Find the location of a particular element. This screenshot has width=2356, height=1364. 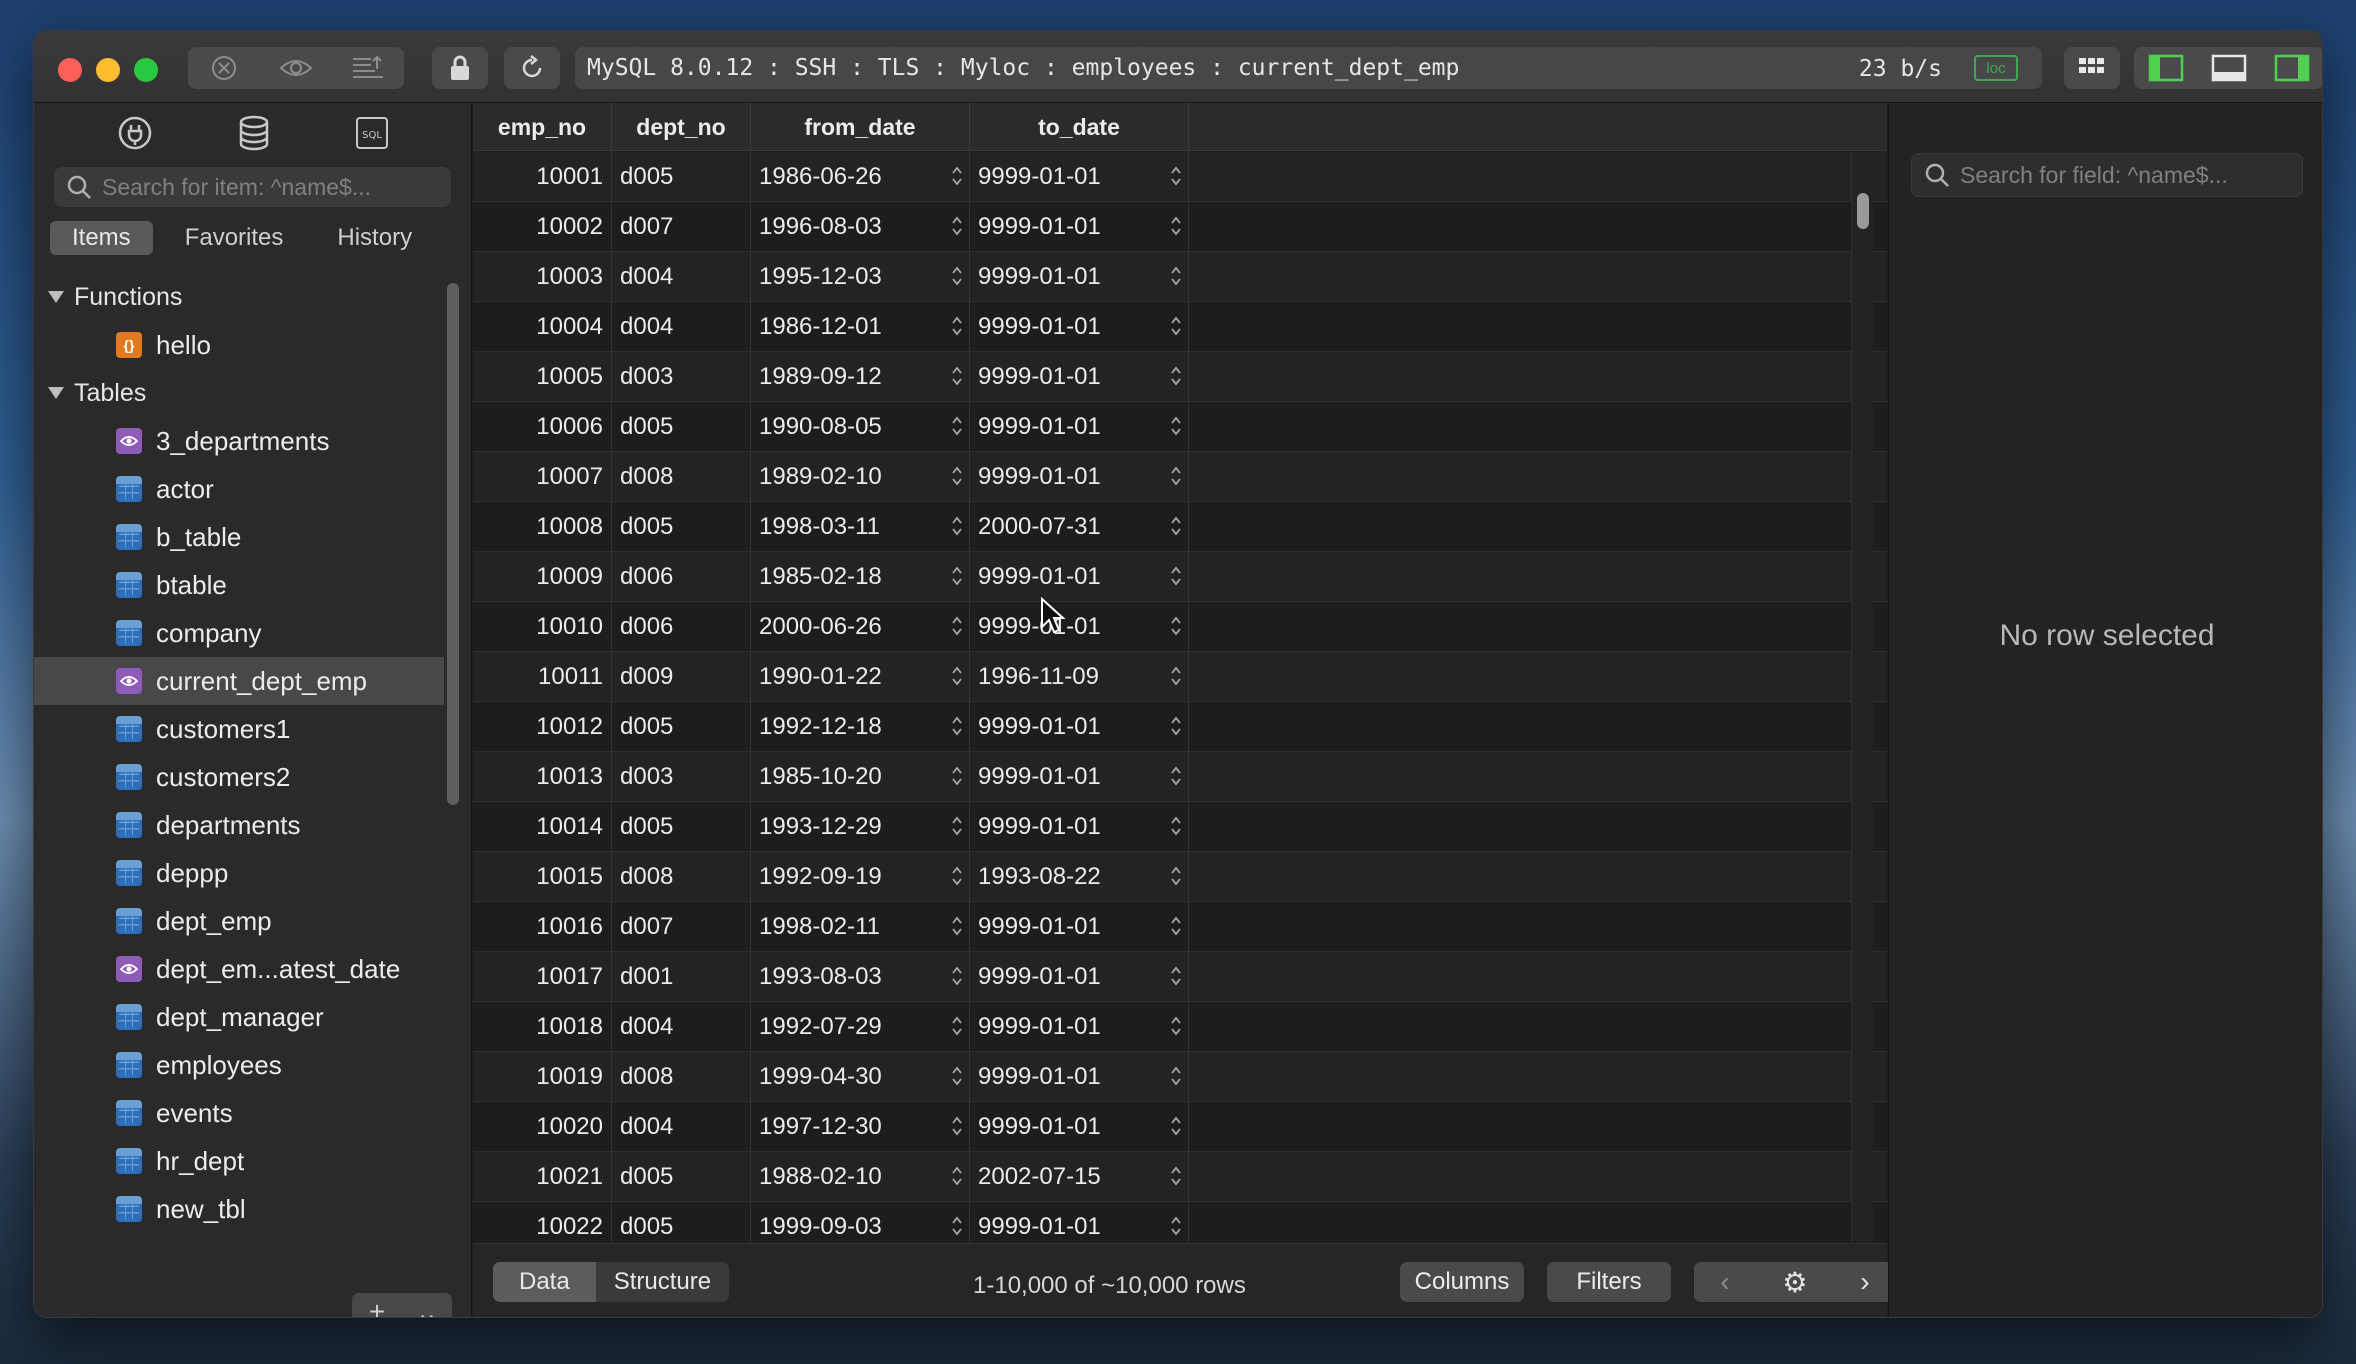

table-row: 10011 d009 1990-01-22 1996-11-09 is located at coordinates (1180, 676).